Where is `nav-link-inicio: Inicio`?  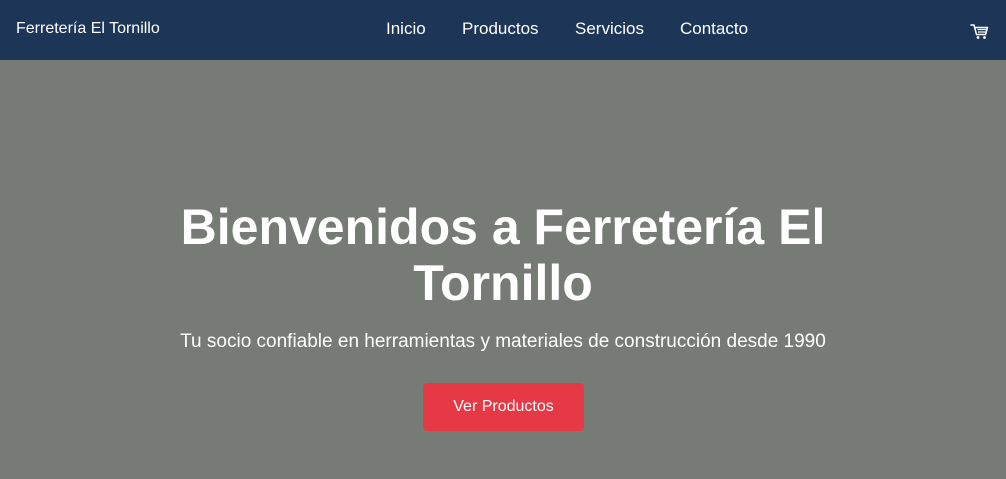
nav-link-inicio: Inicio is located at coordinates (406, 29).